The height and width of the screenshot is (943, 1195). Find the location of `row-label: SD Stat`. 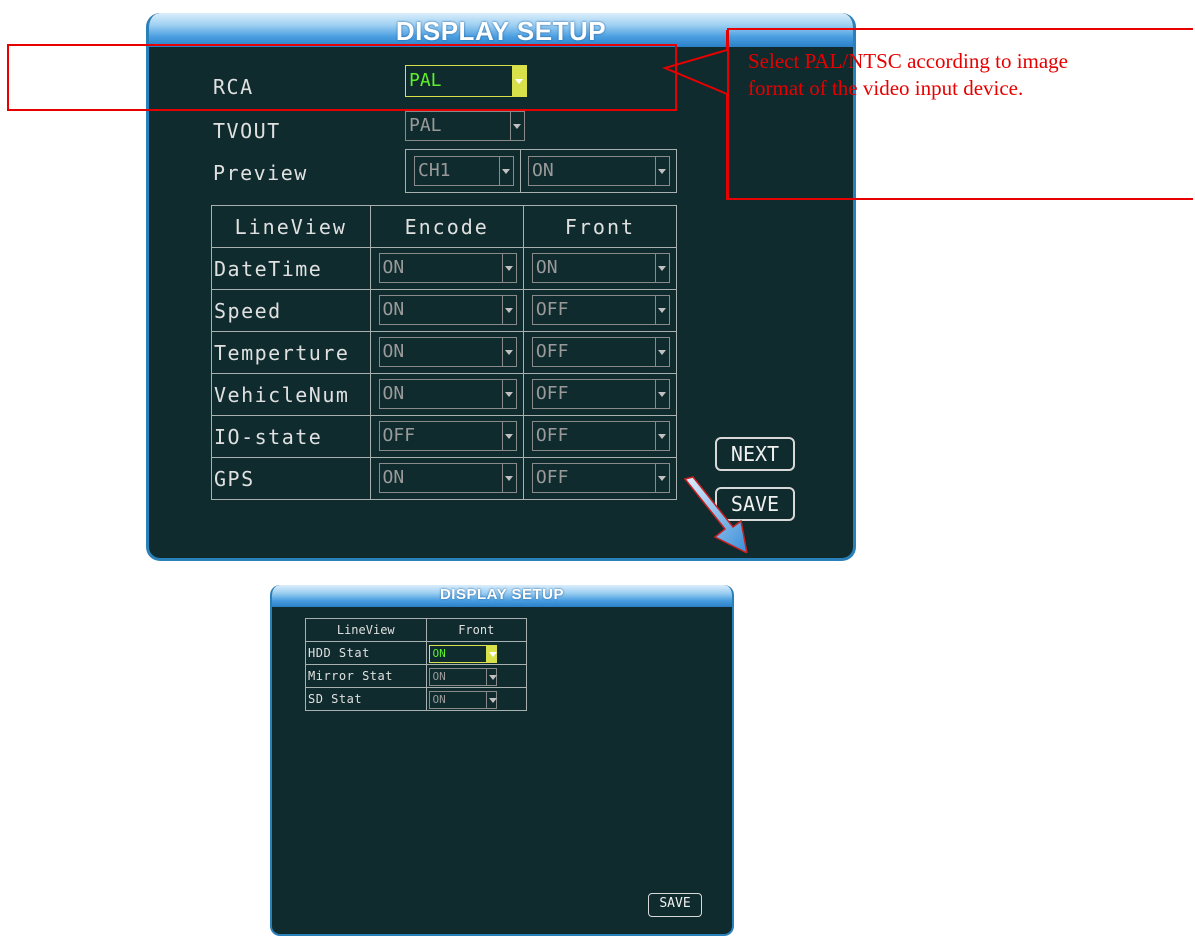

row-label: SD Stat is located at coordinates (366, 699).